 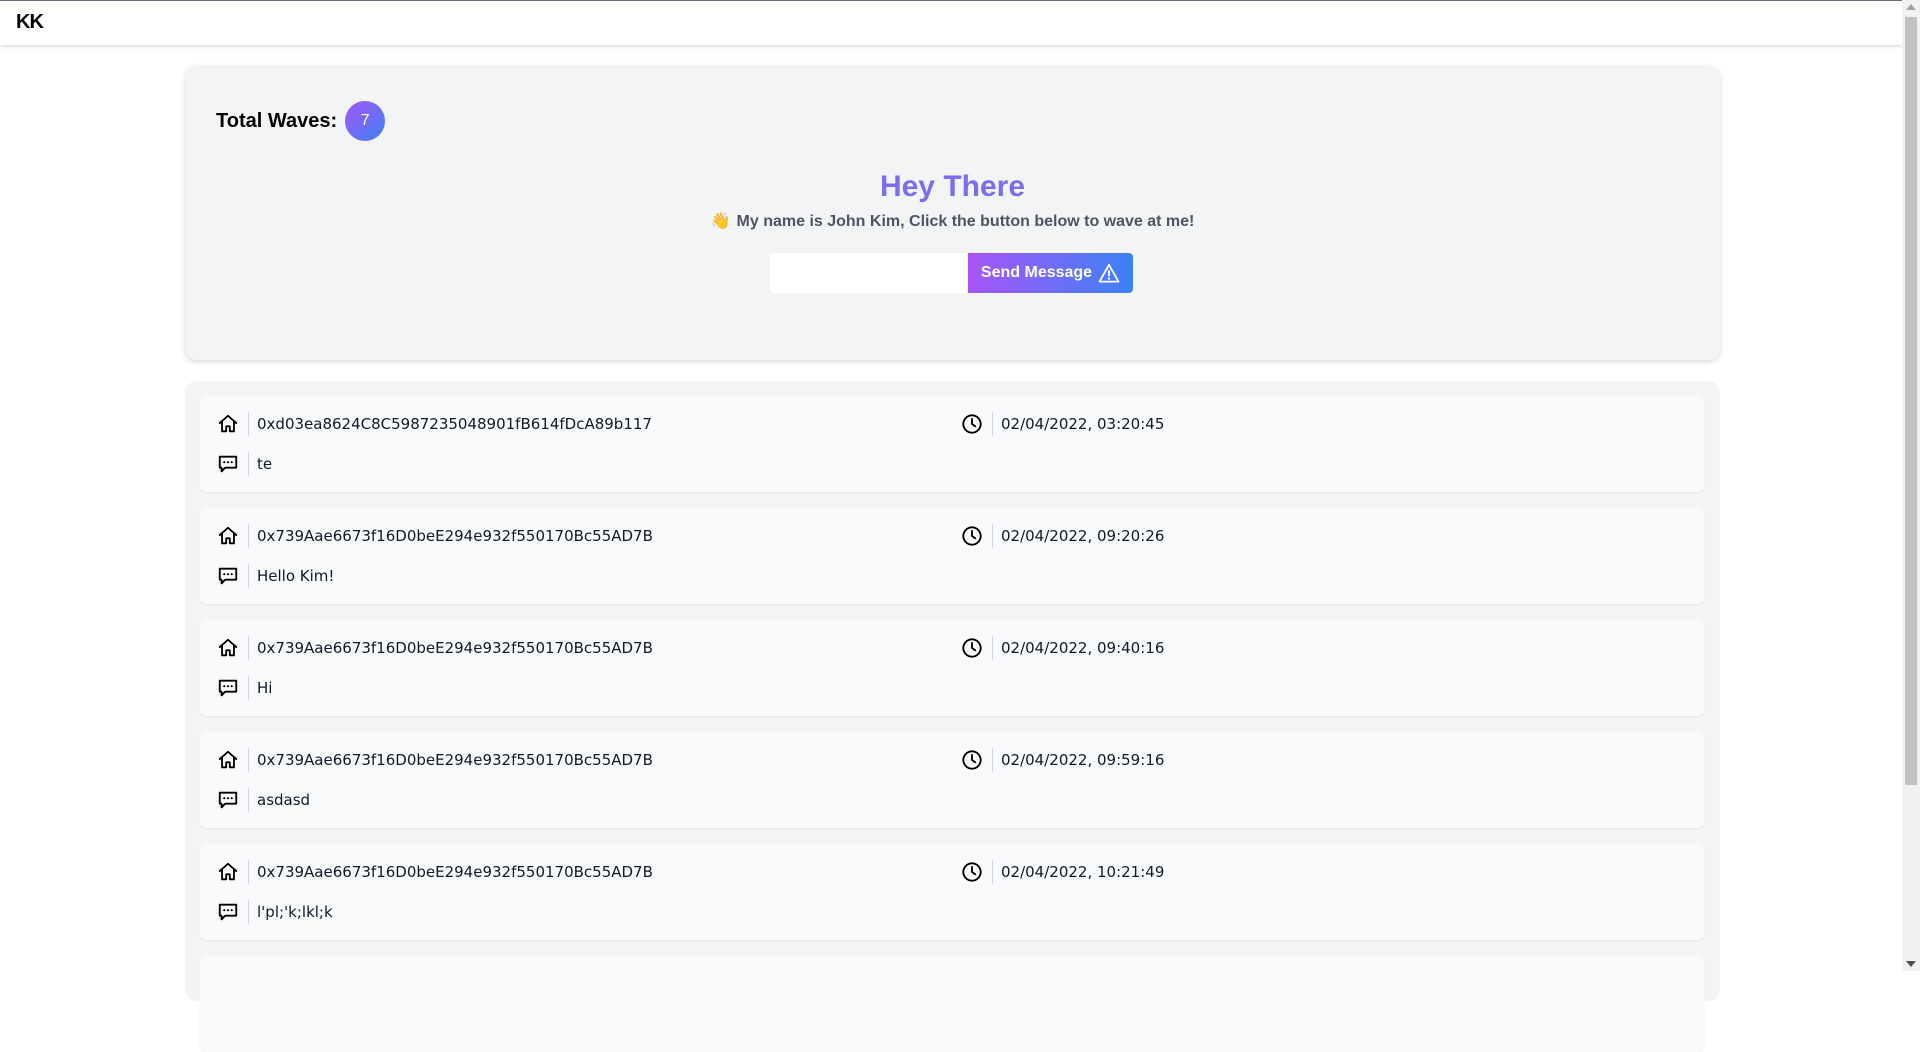 I want to click on wave-timestamp: 02/04/2022, 09:20:26, so click(x=1083, y=536).